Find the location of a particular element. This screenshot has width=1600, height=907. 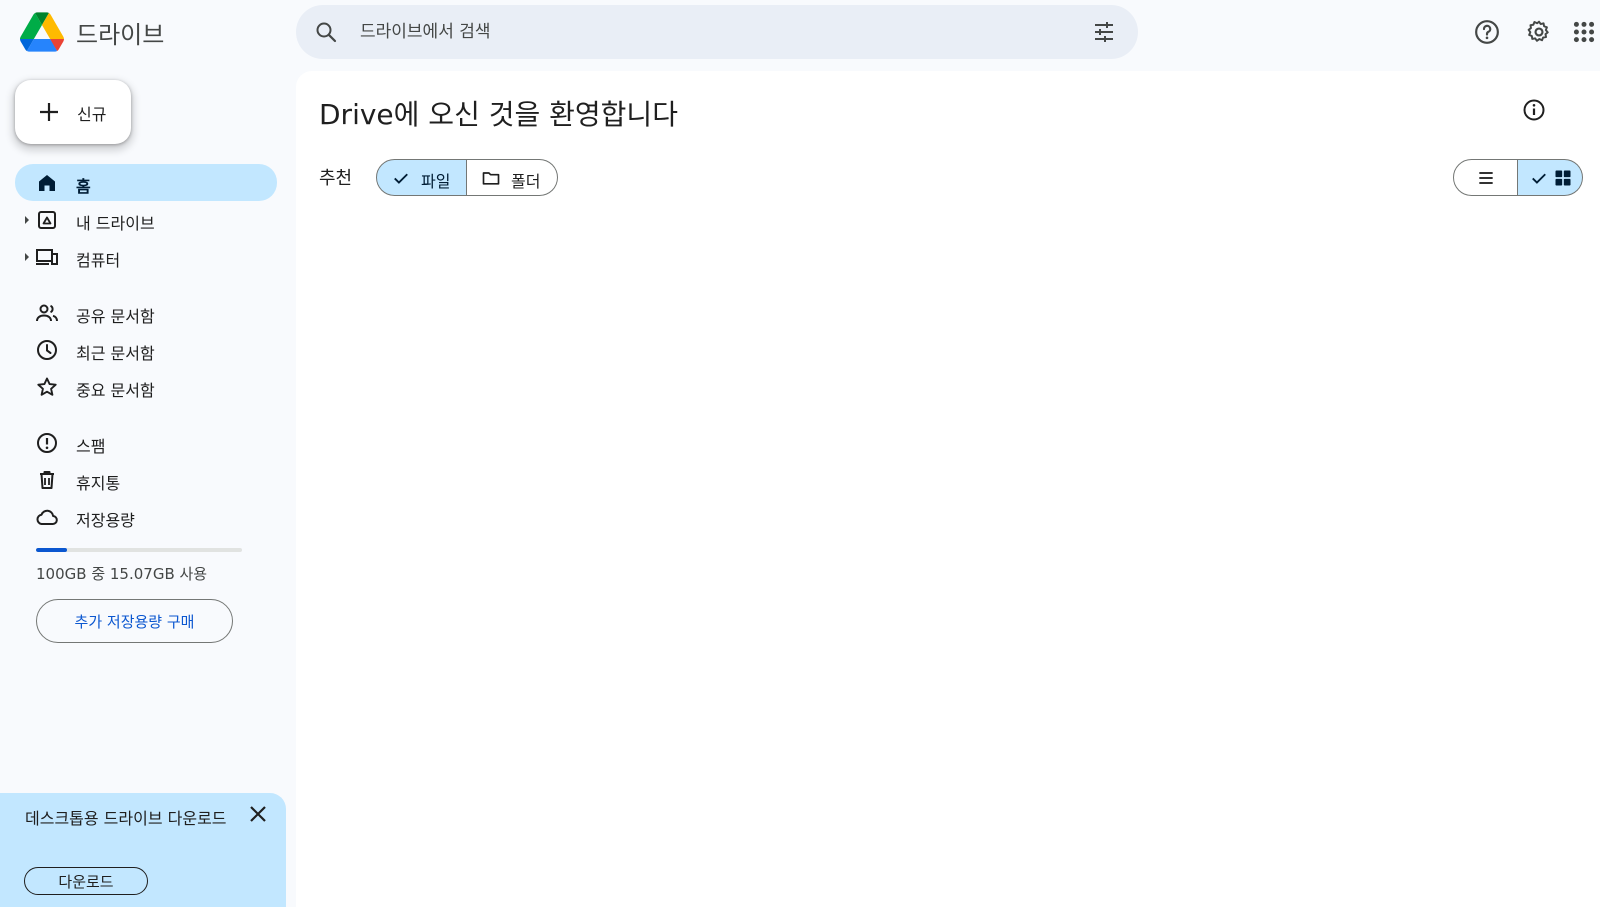

download-button: 다운로드 is located at coordinates (86, 881).